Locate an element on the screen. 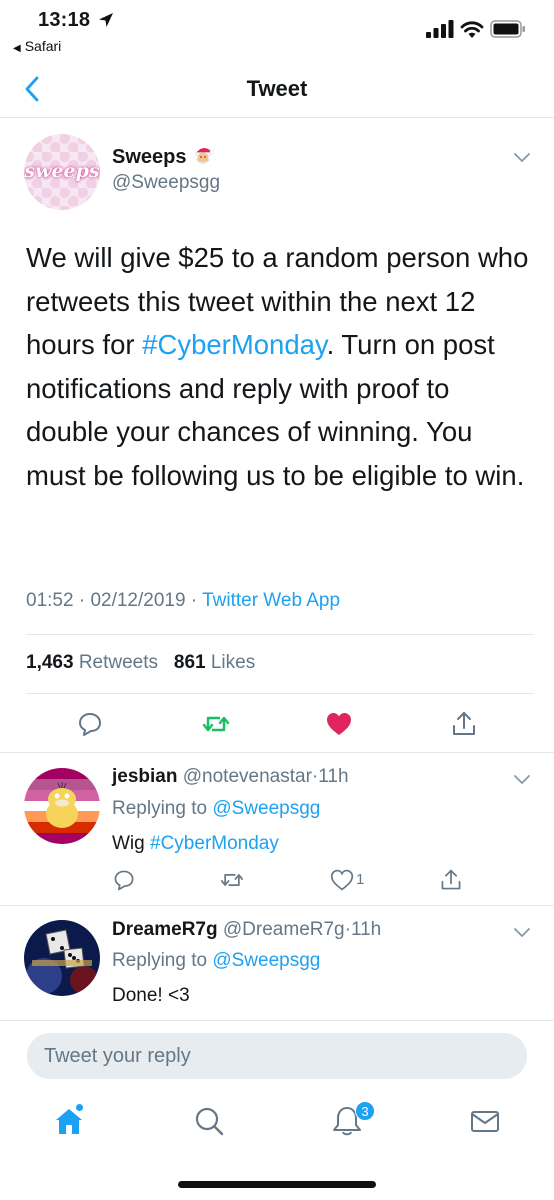 The height and width of the screenshot is (1200, 554). messages-envelope-icon is located at coordinates (485, 1121).